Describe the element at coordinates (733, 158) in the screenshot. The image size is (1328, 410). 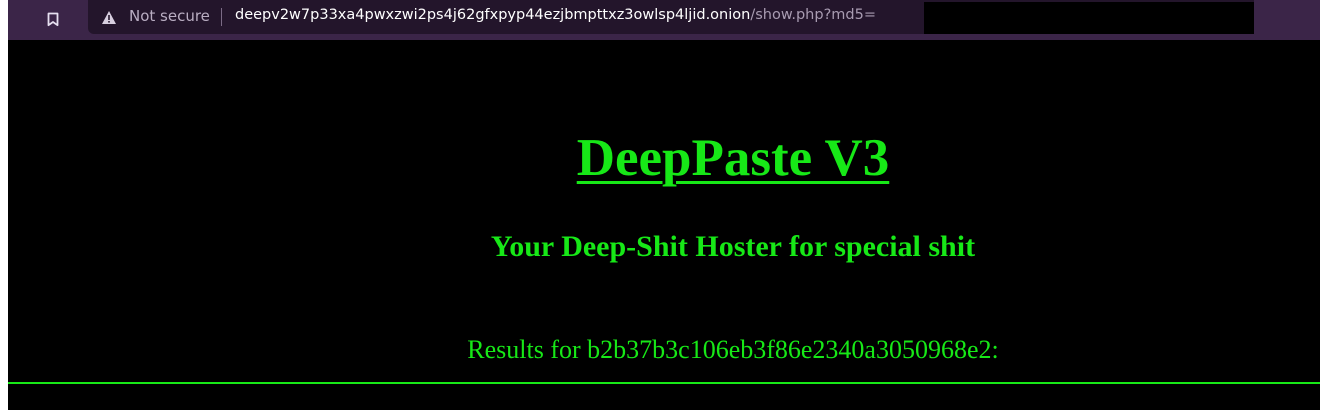
I see `page-title: DeepPaste V3` at that location.